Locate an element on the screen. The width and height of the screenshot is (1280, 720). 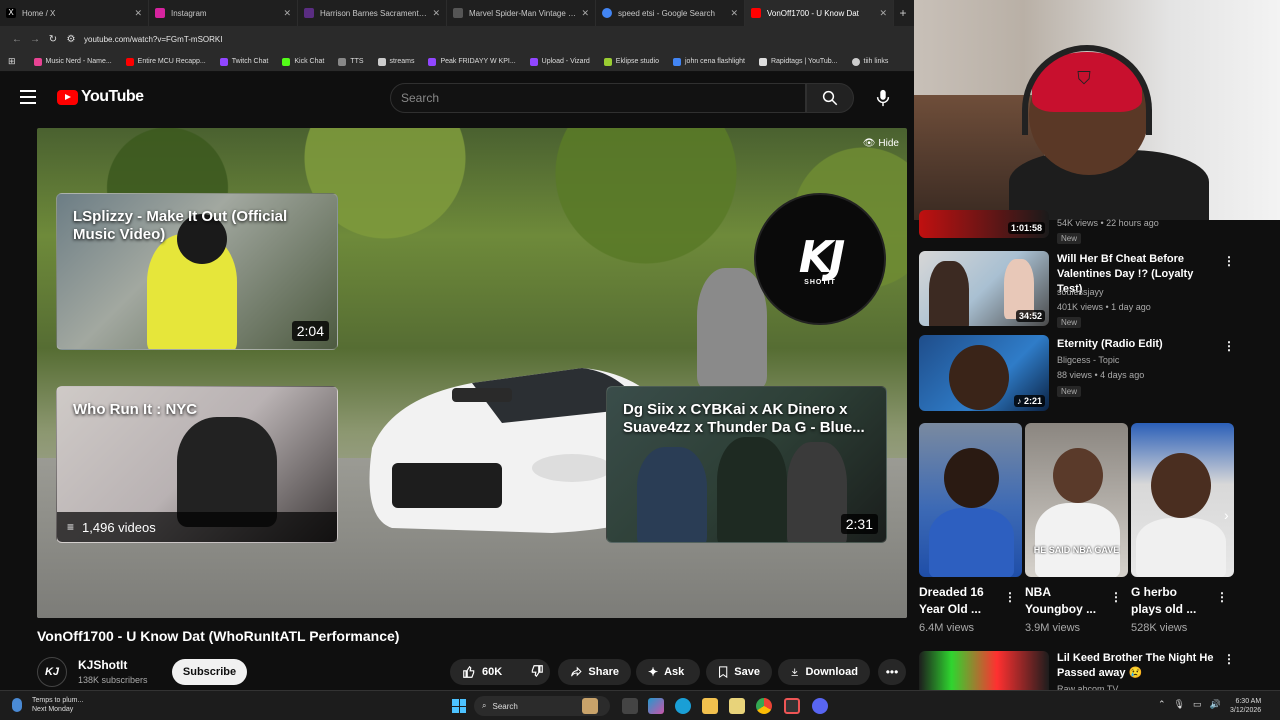
reload-icon: ↻ is located at coordinates (53, 39).